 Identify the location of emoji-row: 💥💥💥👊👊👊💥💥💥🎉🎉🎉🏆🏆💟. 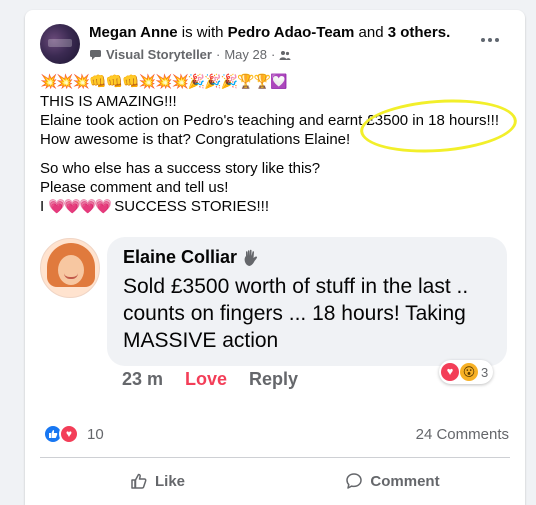
(163, 81).